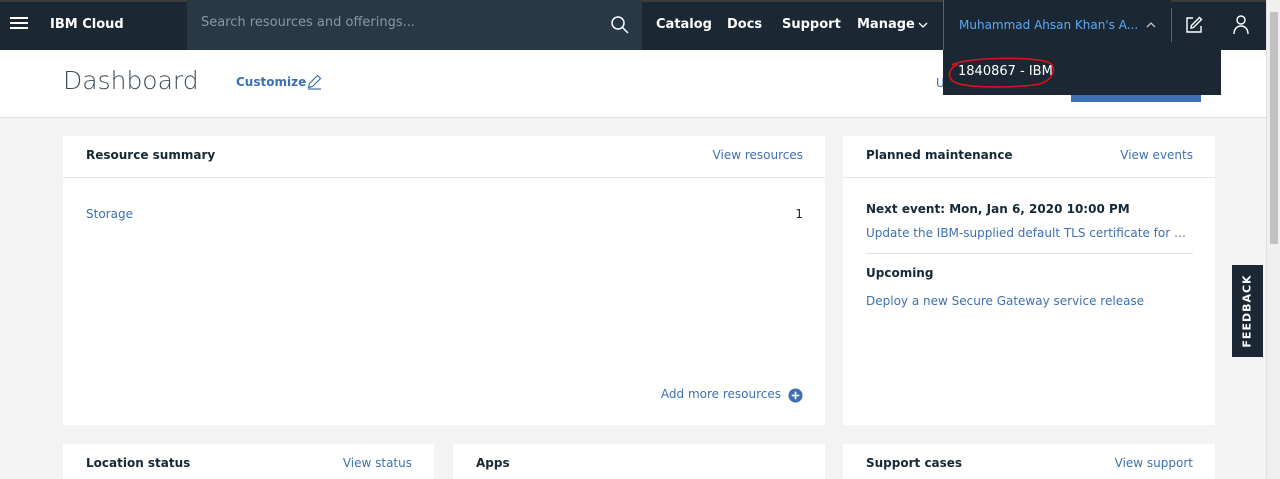 The width and height of the screenshot is (1280, 479). I want to click on view-resources-link: View resources, so click(758, 155).